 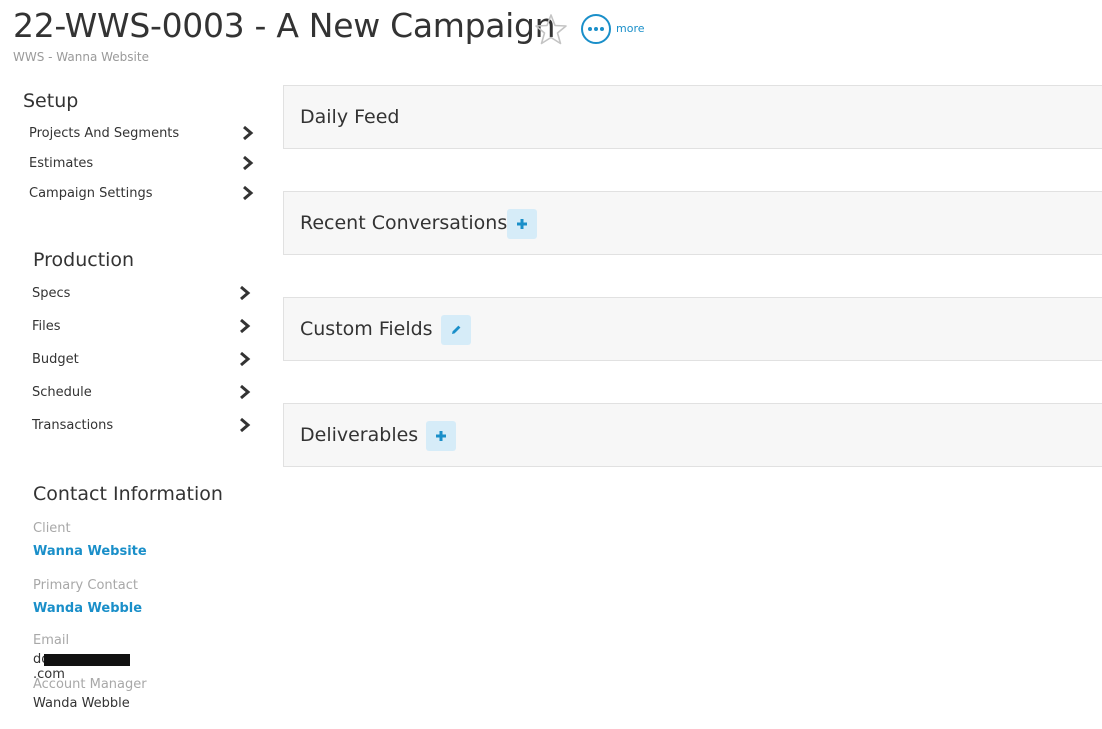 I want to click on panel-title: Recent Conversations, so click(x=404, y=223).